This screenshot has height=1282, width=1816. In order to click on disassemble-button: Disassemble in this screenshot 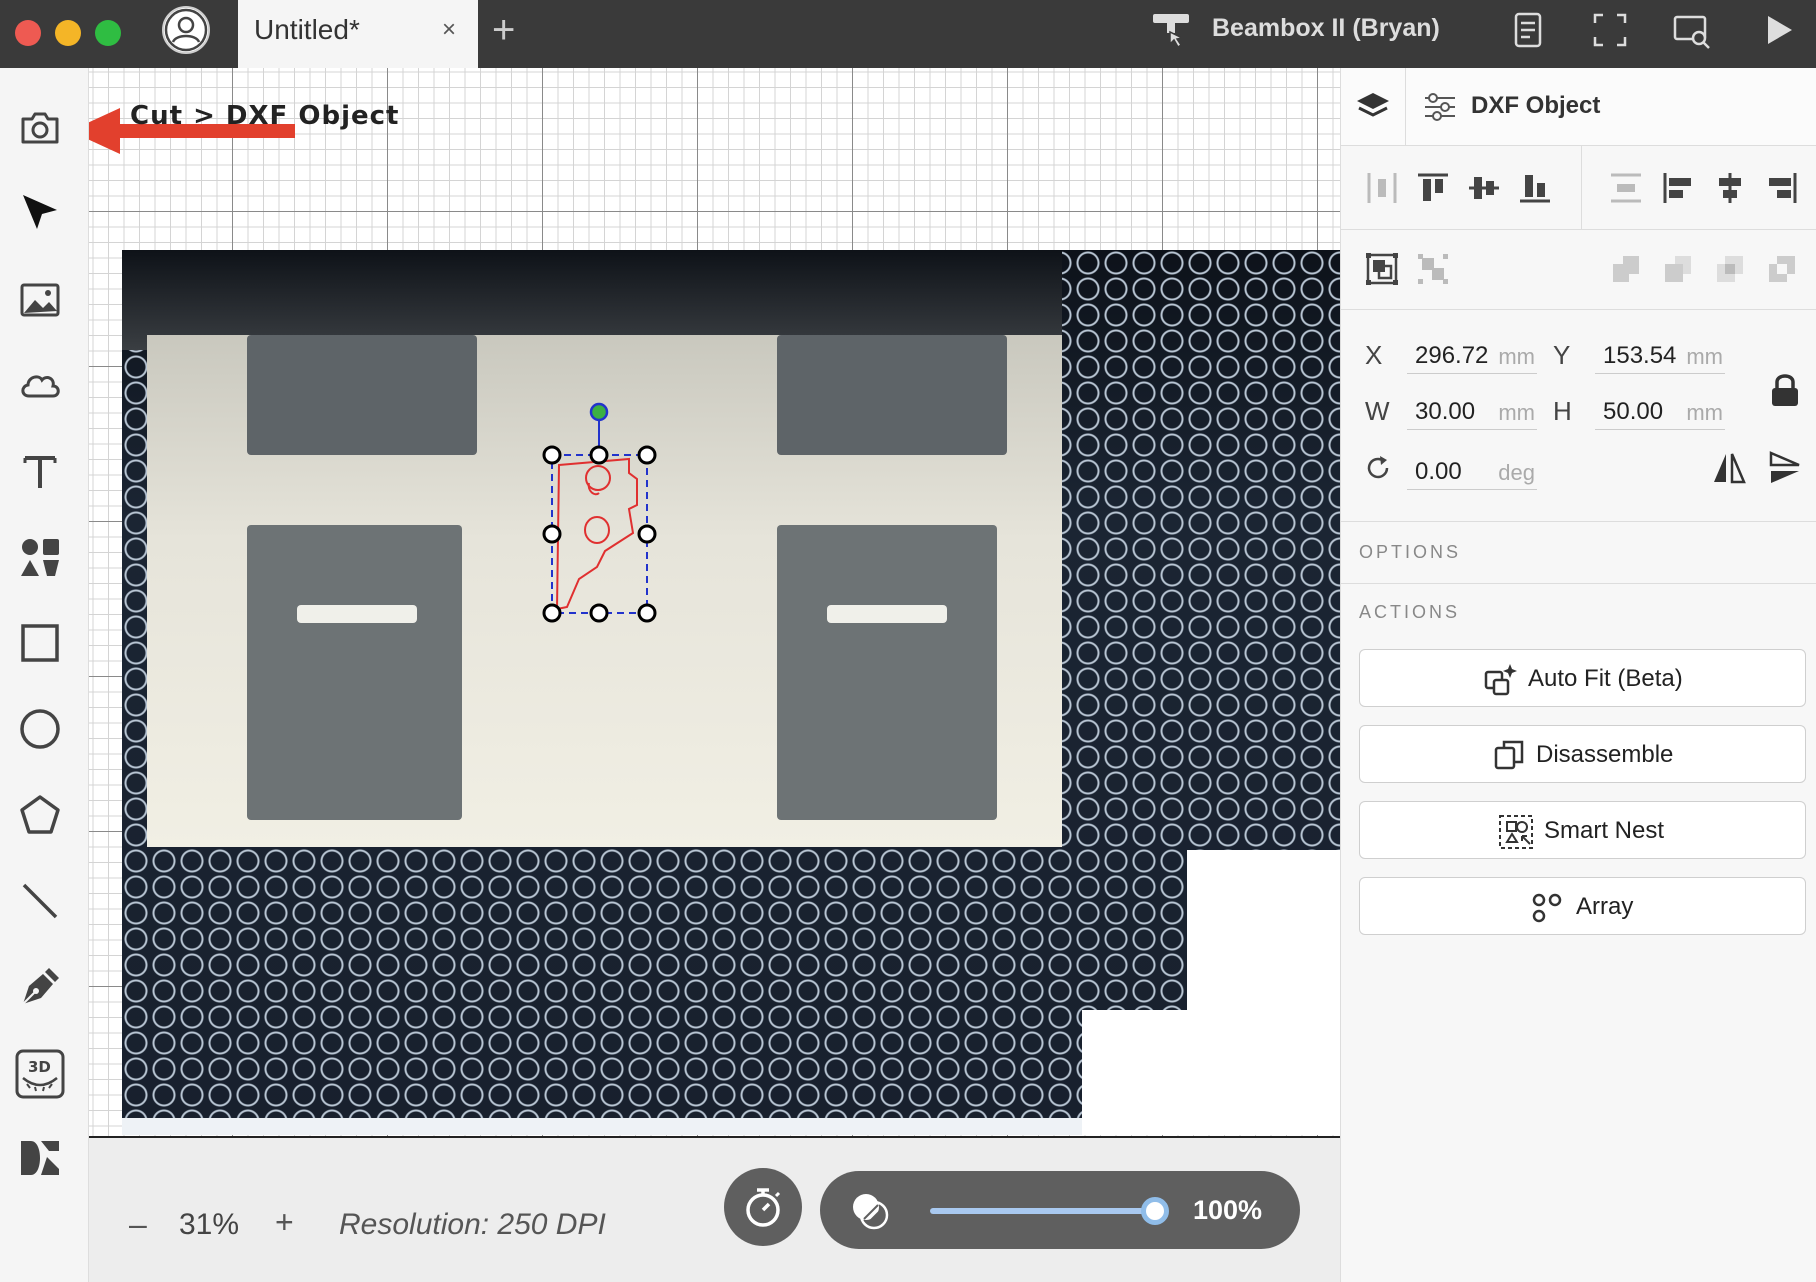, I will do `click(1582, 754)`.